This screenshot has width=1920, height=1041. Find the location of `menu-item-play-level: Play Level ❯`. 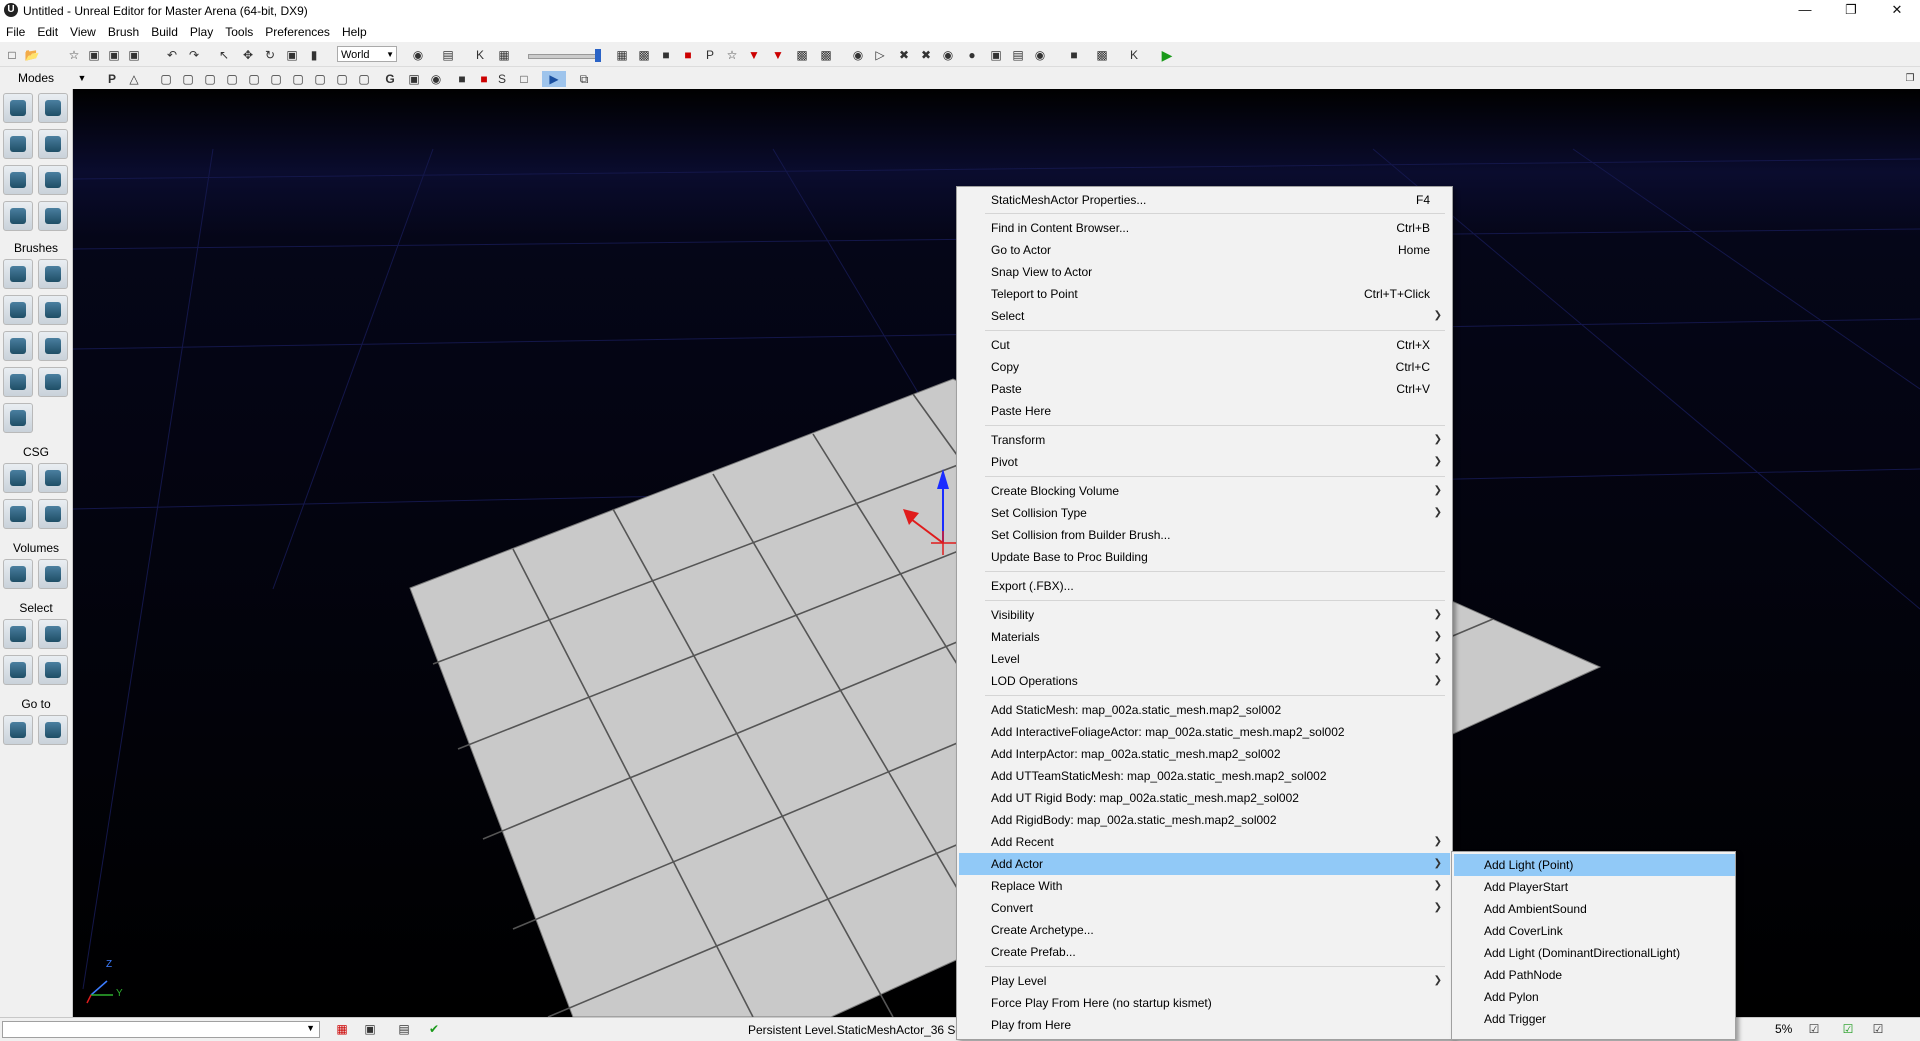

menu-item-play-level: Play Level ❯ is located at coordinates (1204, 981).